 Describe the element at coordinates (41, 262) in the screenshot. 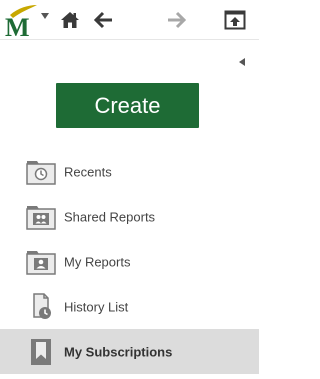

I see `user-folder-icon` at that location.